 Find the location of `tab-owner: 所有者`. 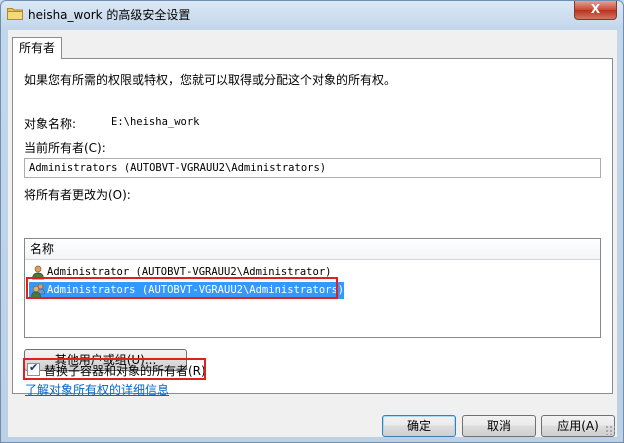

tab-owner: 所有者 is located at coordinates (37, 48).